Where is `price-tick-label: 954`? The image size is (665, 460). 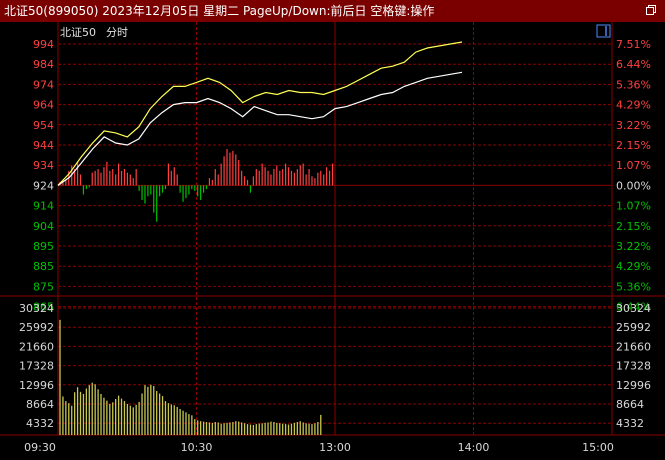
price-tick-label: 954 is located at coordinates (43, 125).